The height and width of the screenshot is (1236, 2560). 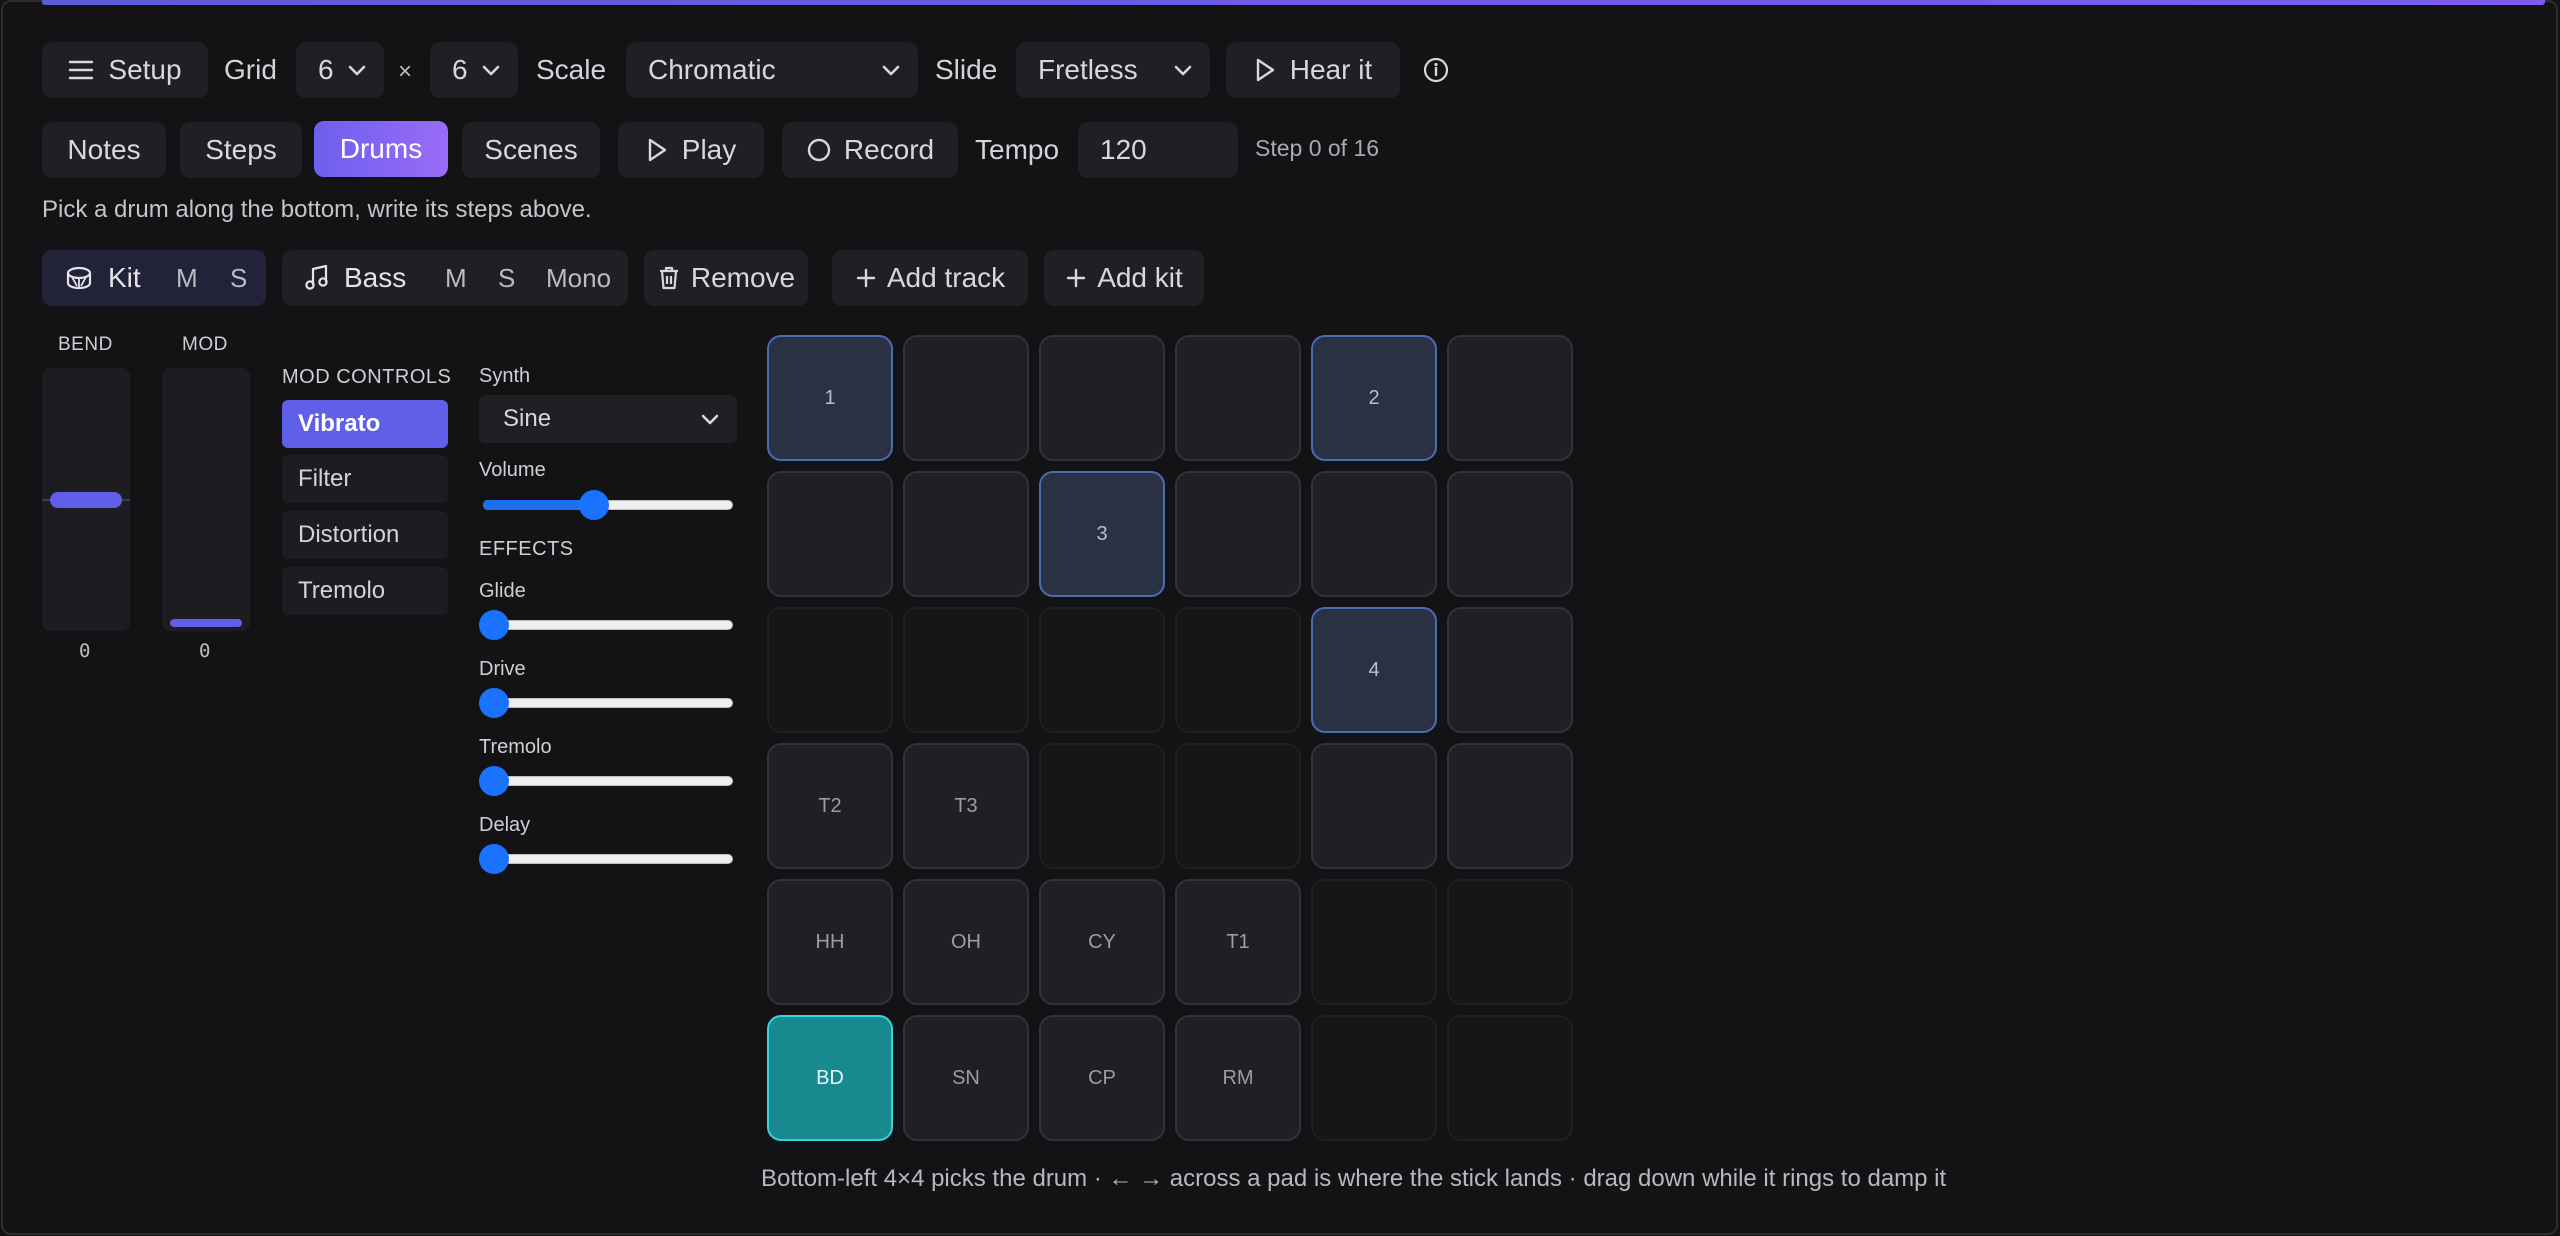 What do you see at coordinates (830, 1078) in the screenshot?
I see `pad-bd: BD` at bounding box center [830, 1078].